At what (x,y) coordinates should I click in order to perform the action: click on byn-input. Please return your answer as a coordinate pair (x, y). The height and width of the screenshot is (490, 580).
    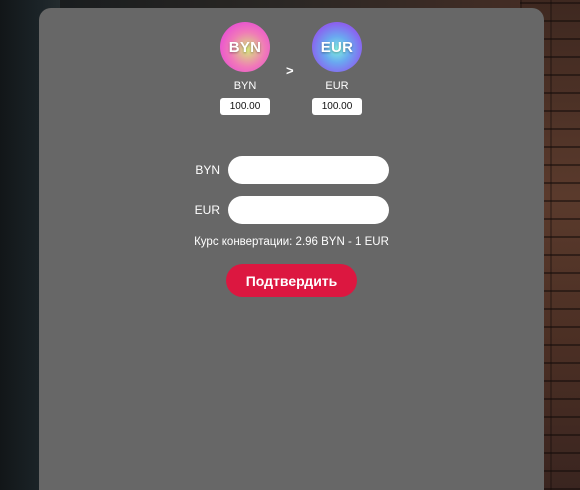
    Looking at the image, I should click on (308, 170).